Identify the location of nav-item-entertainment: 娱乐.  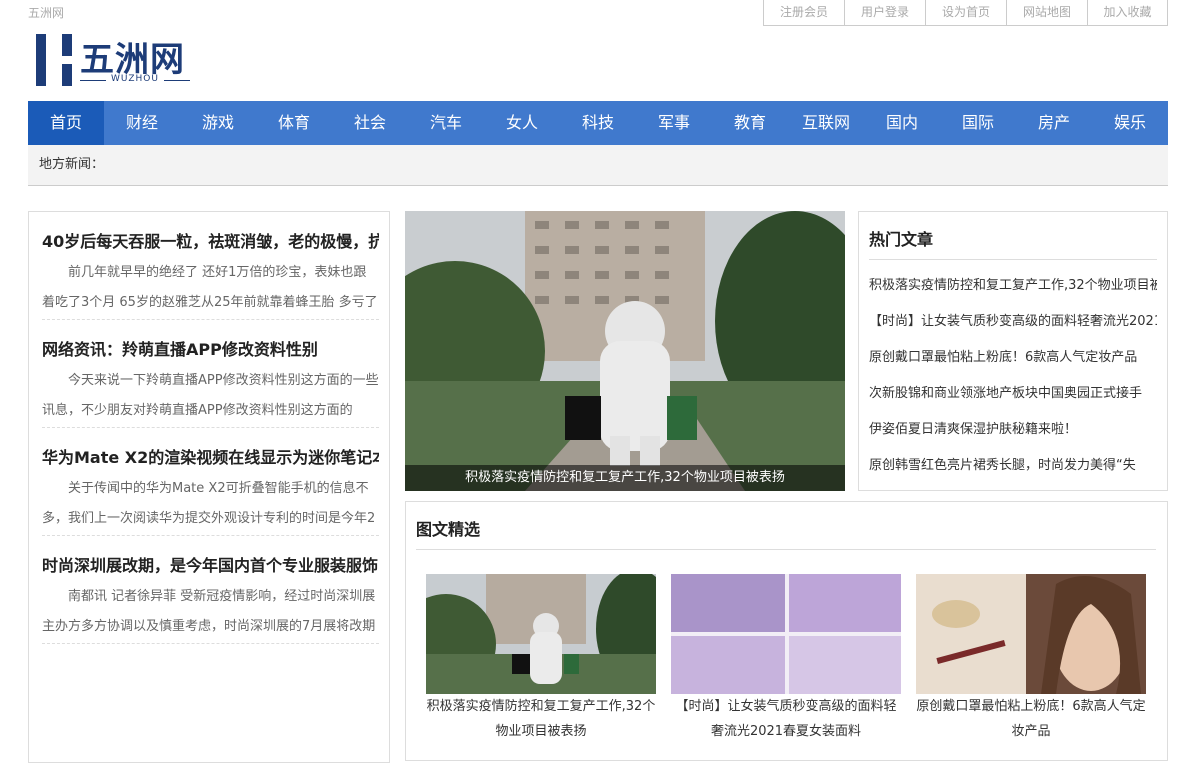
(1130, 123).